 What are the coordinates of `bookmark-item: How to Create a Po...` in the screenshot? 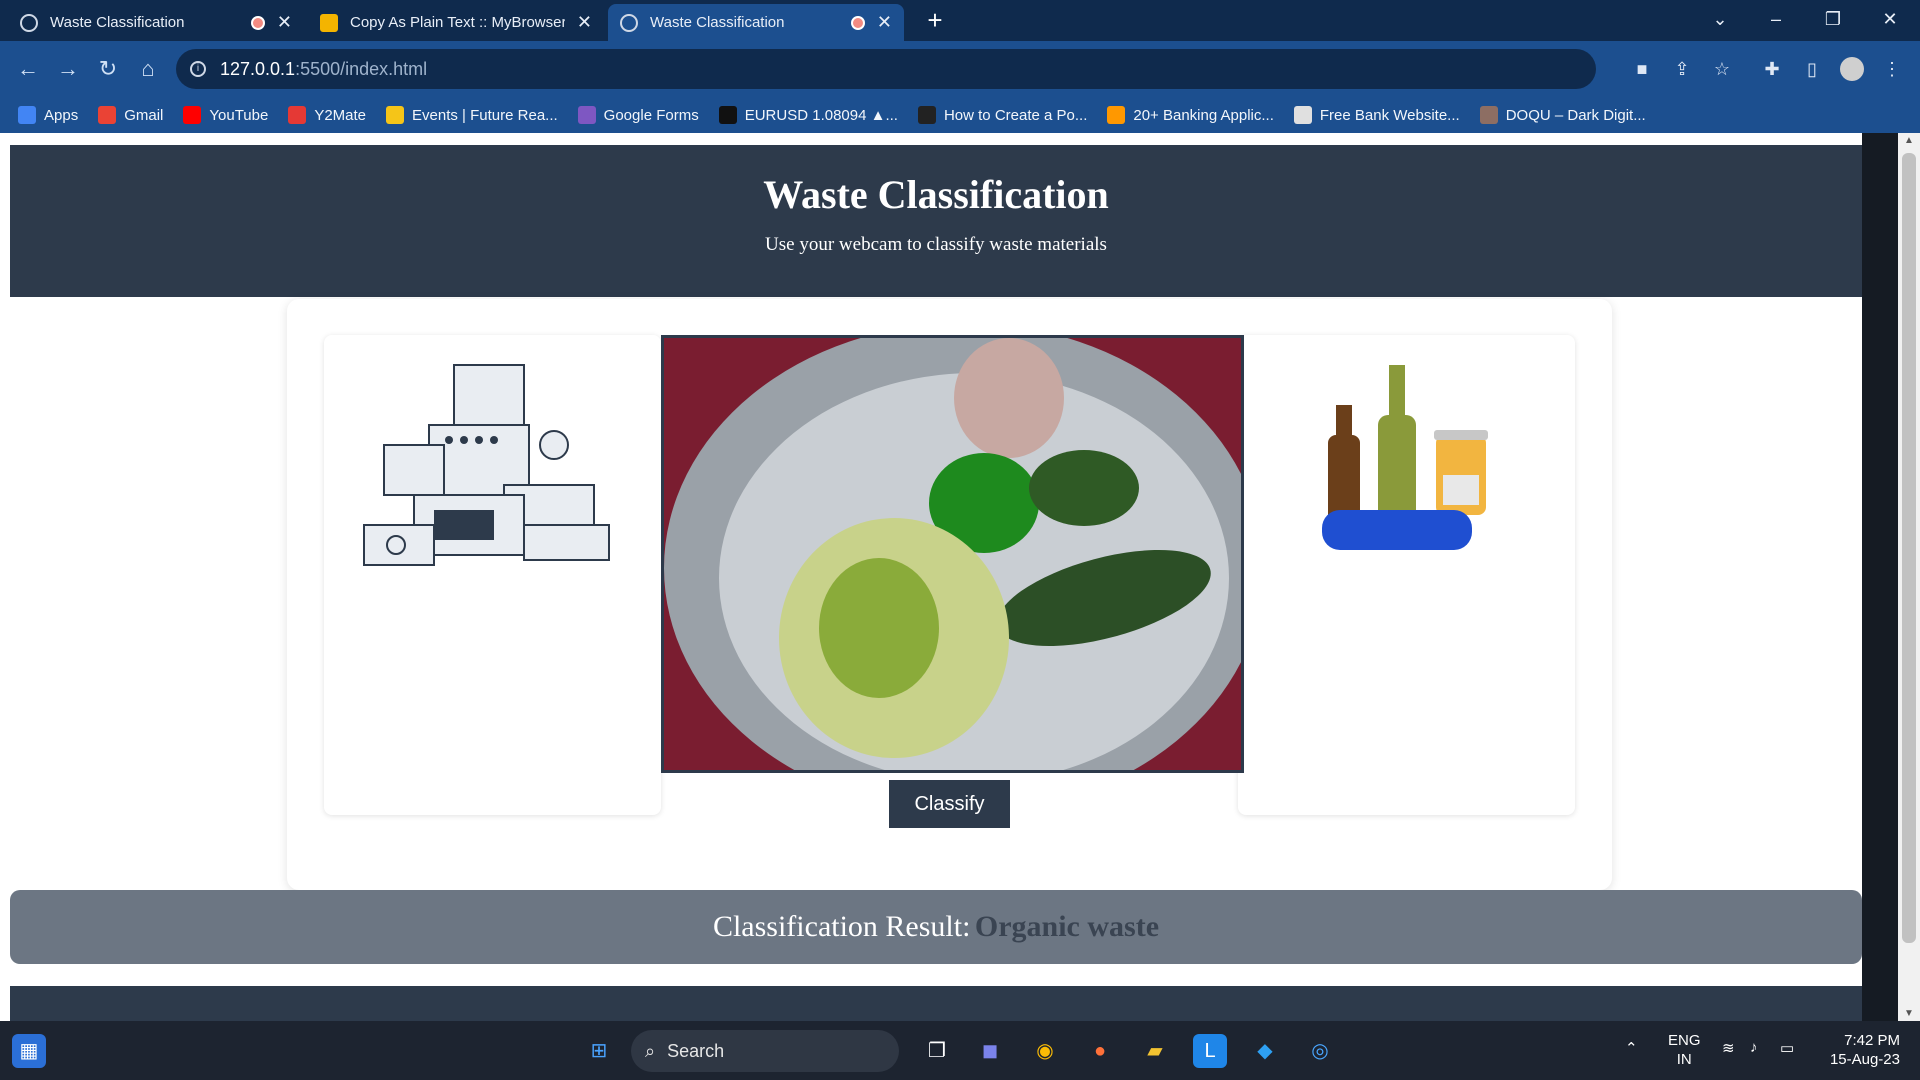 It's located at (1002, 115).